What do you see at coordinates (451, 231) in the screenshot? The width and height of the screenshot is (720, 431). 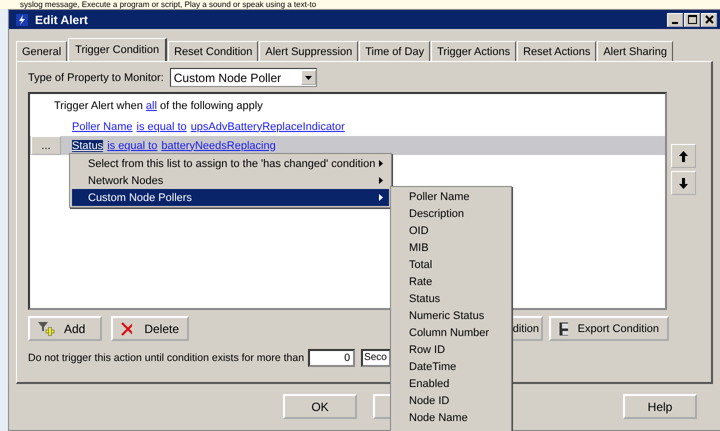 I see `menu-item: OID` at bounding box center [451, 231].